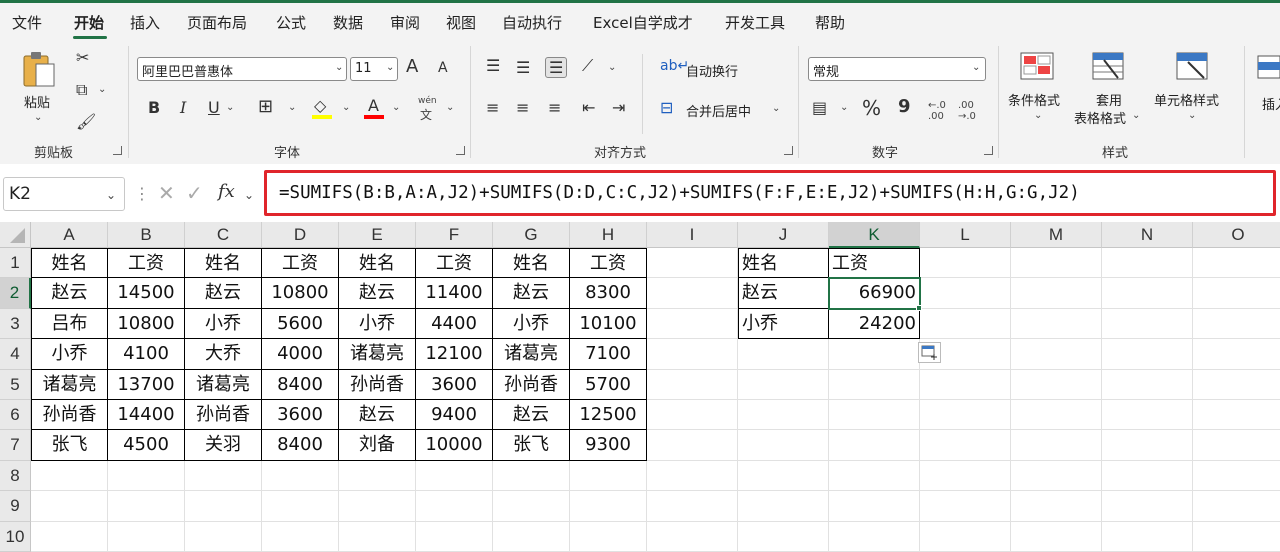 The image size is (1280, 552). What do you see at coordinates (1147, 506) in the screenshot?
I see `cell-n9` at bounding box center [1147, 506].